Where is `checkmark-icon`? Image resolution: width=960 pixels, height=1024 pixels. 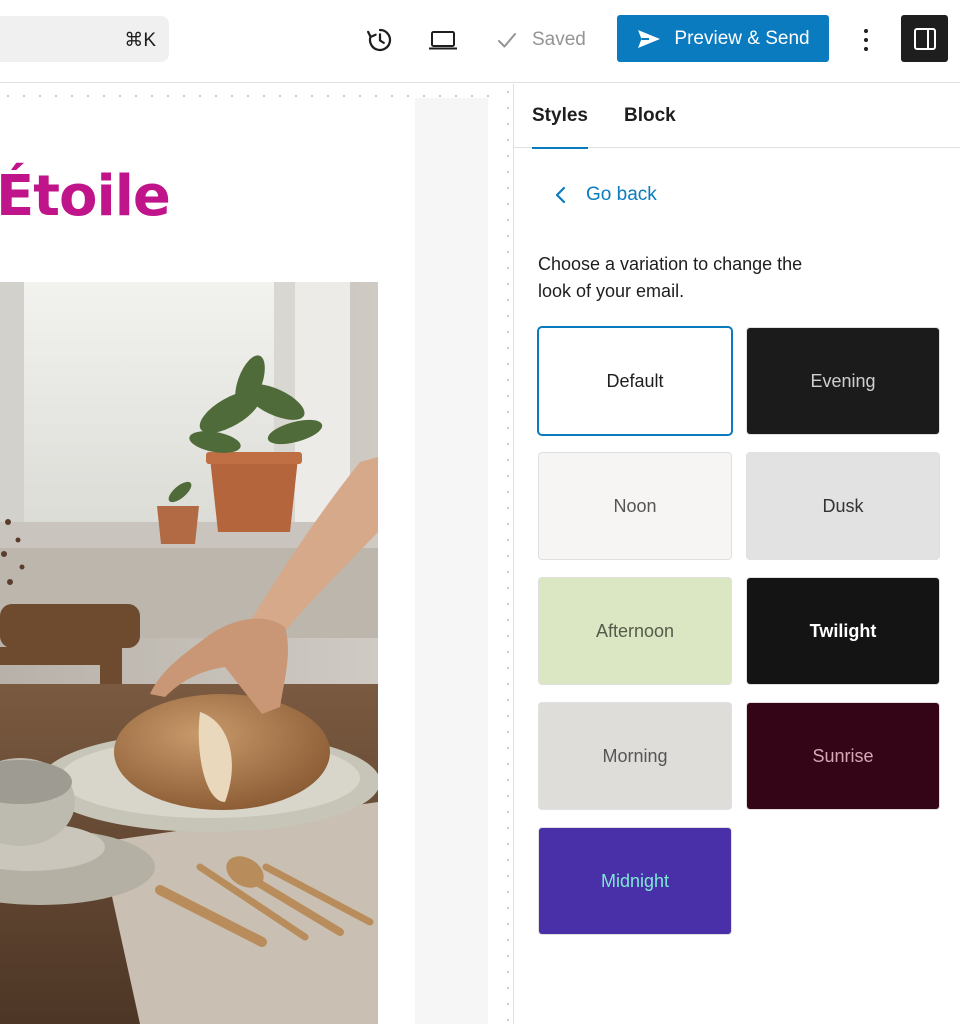
checkmark-icon is located at coordinates (507, 40).